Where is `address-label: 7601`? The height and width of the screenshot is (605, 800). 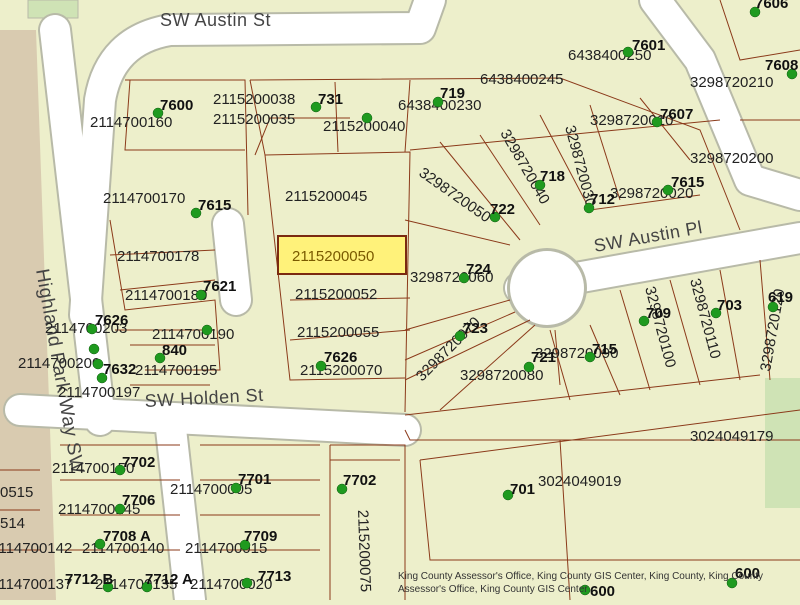 address-label: 7601 is located at coordinates (648, 45).